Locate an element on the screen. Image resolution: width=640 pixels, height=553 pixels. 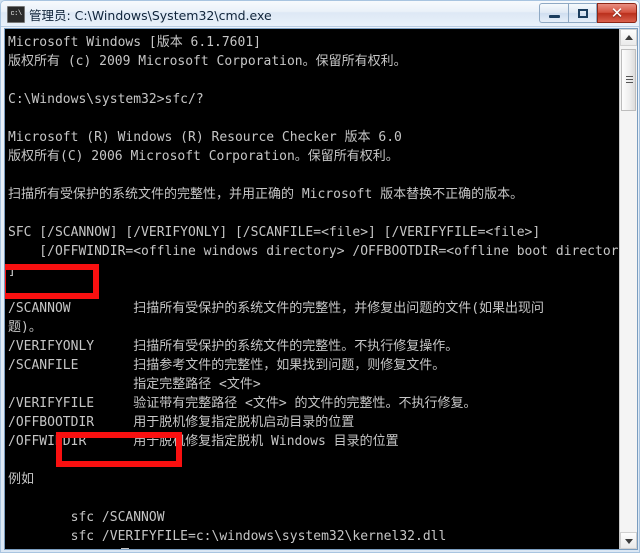
maximize-icon is located at coordinates (583, 13).